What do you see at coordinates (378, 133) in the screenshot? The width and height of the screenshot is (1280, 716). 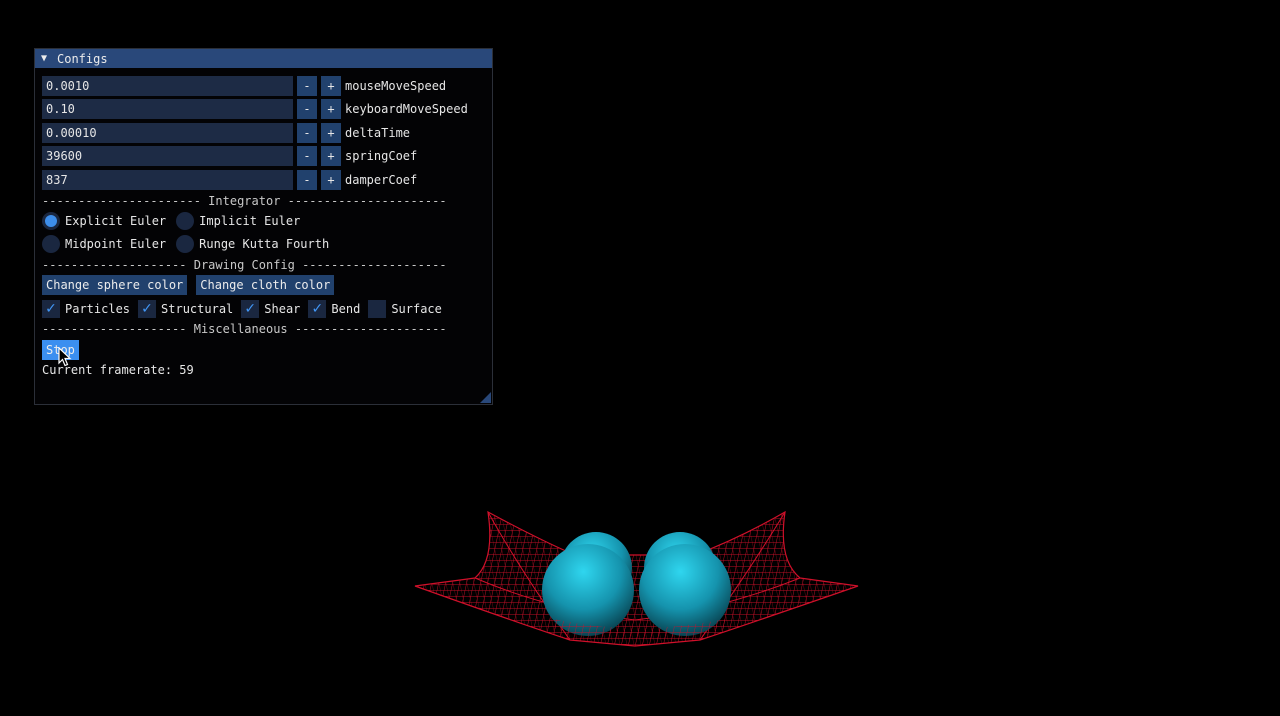 I see `param-label: deltaTime` at bounding box center [378, 133].